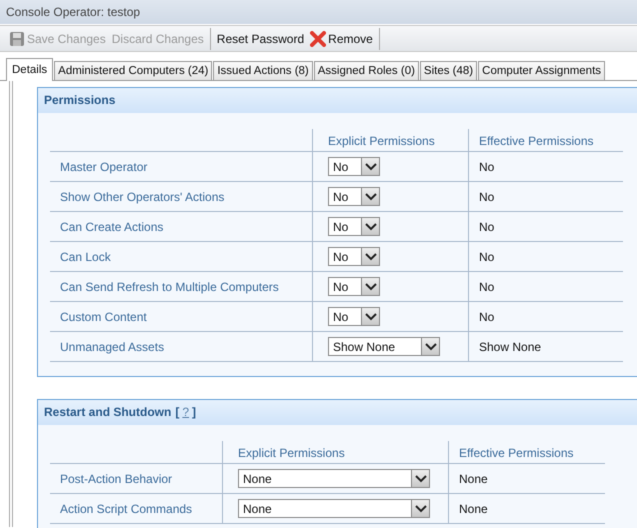 The image size is (637, 528). What do you see at coordinates (30, 69) in the screenshot?
I see `tab: Details` at bounding box center [30, 69].